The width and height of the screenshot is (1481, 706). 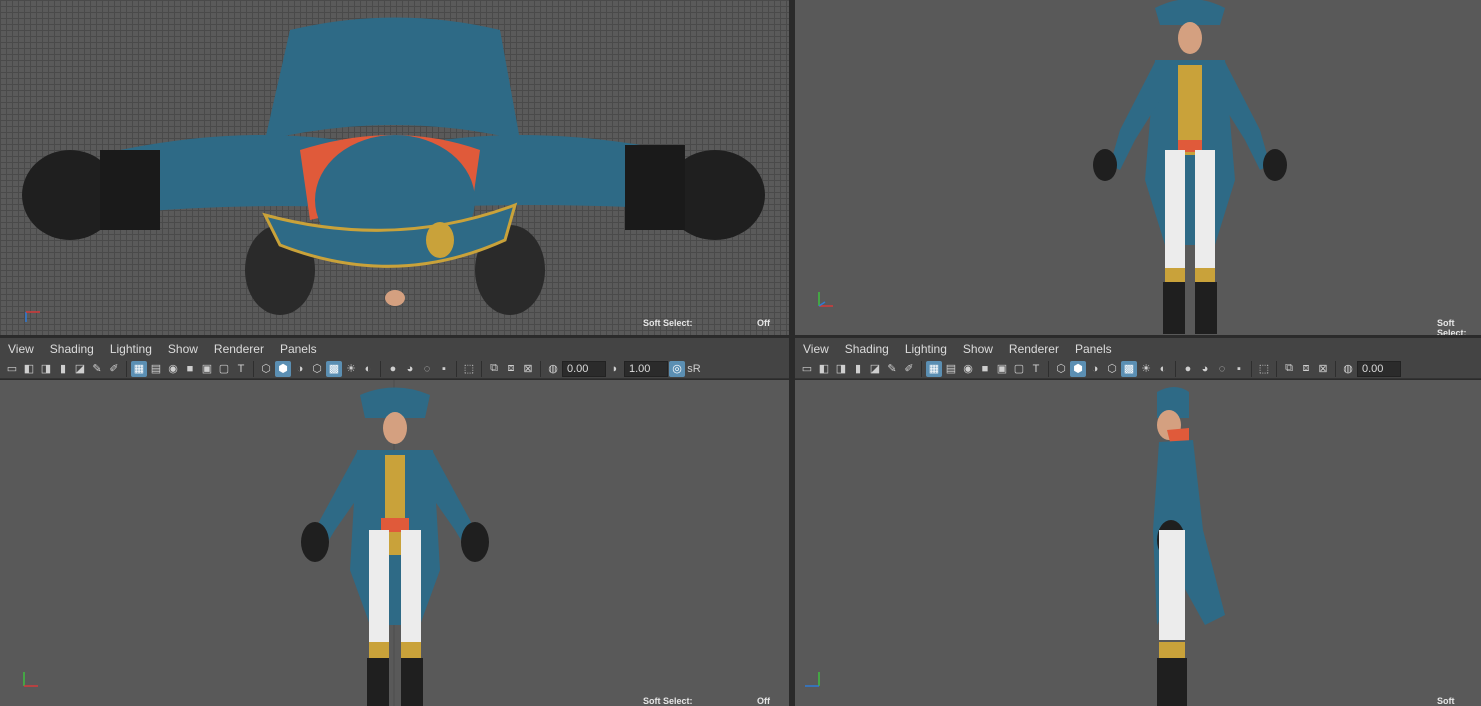 I want to click on character-side-view, so click(x=1189, y=546).